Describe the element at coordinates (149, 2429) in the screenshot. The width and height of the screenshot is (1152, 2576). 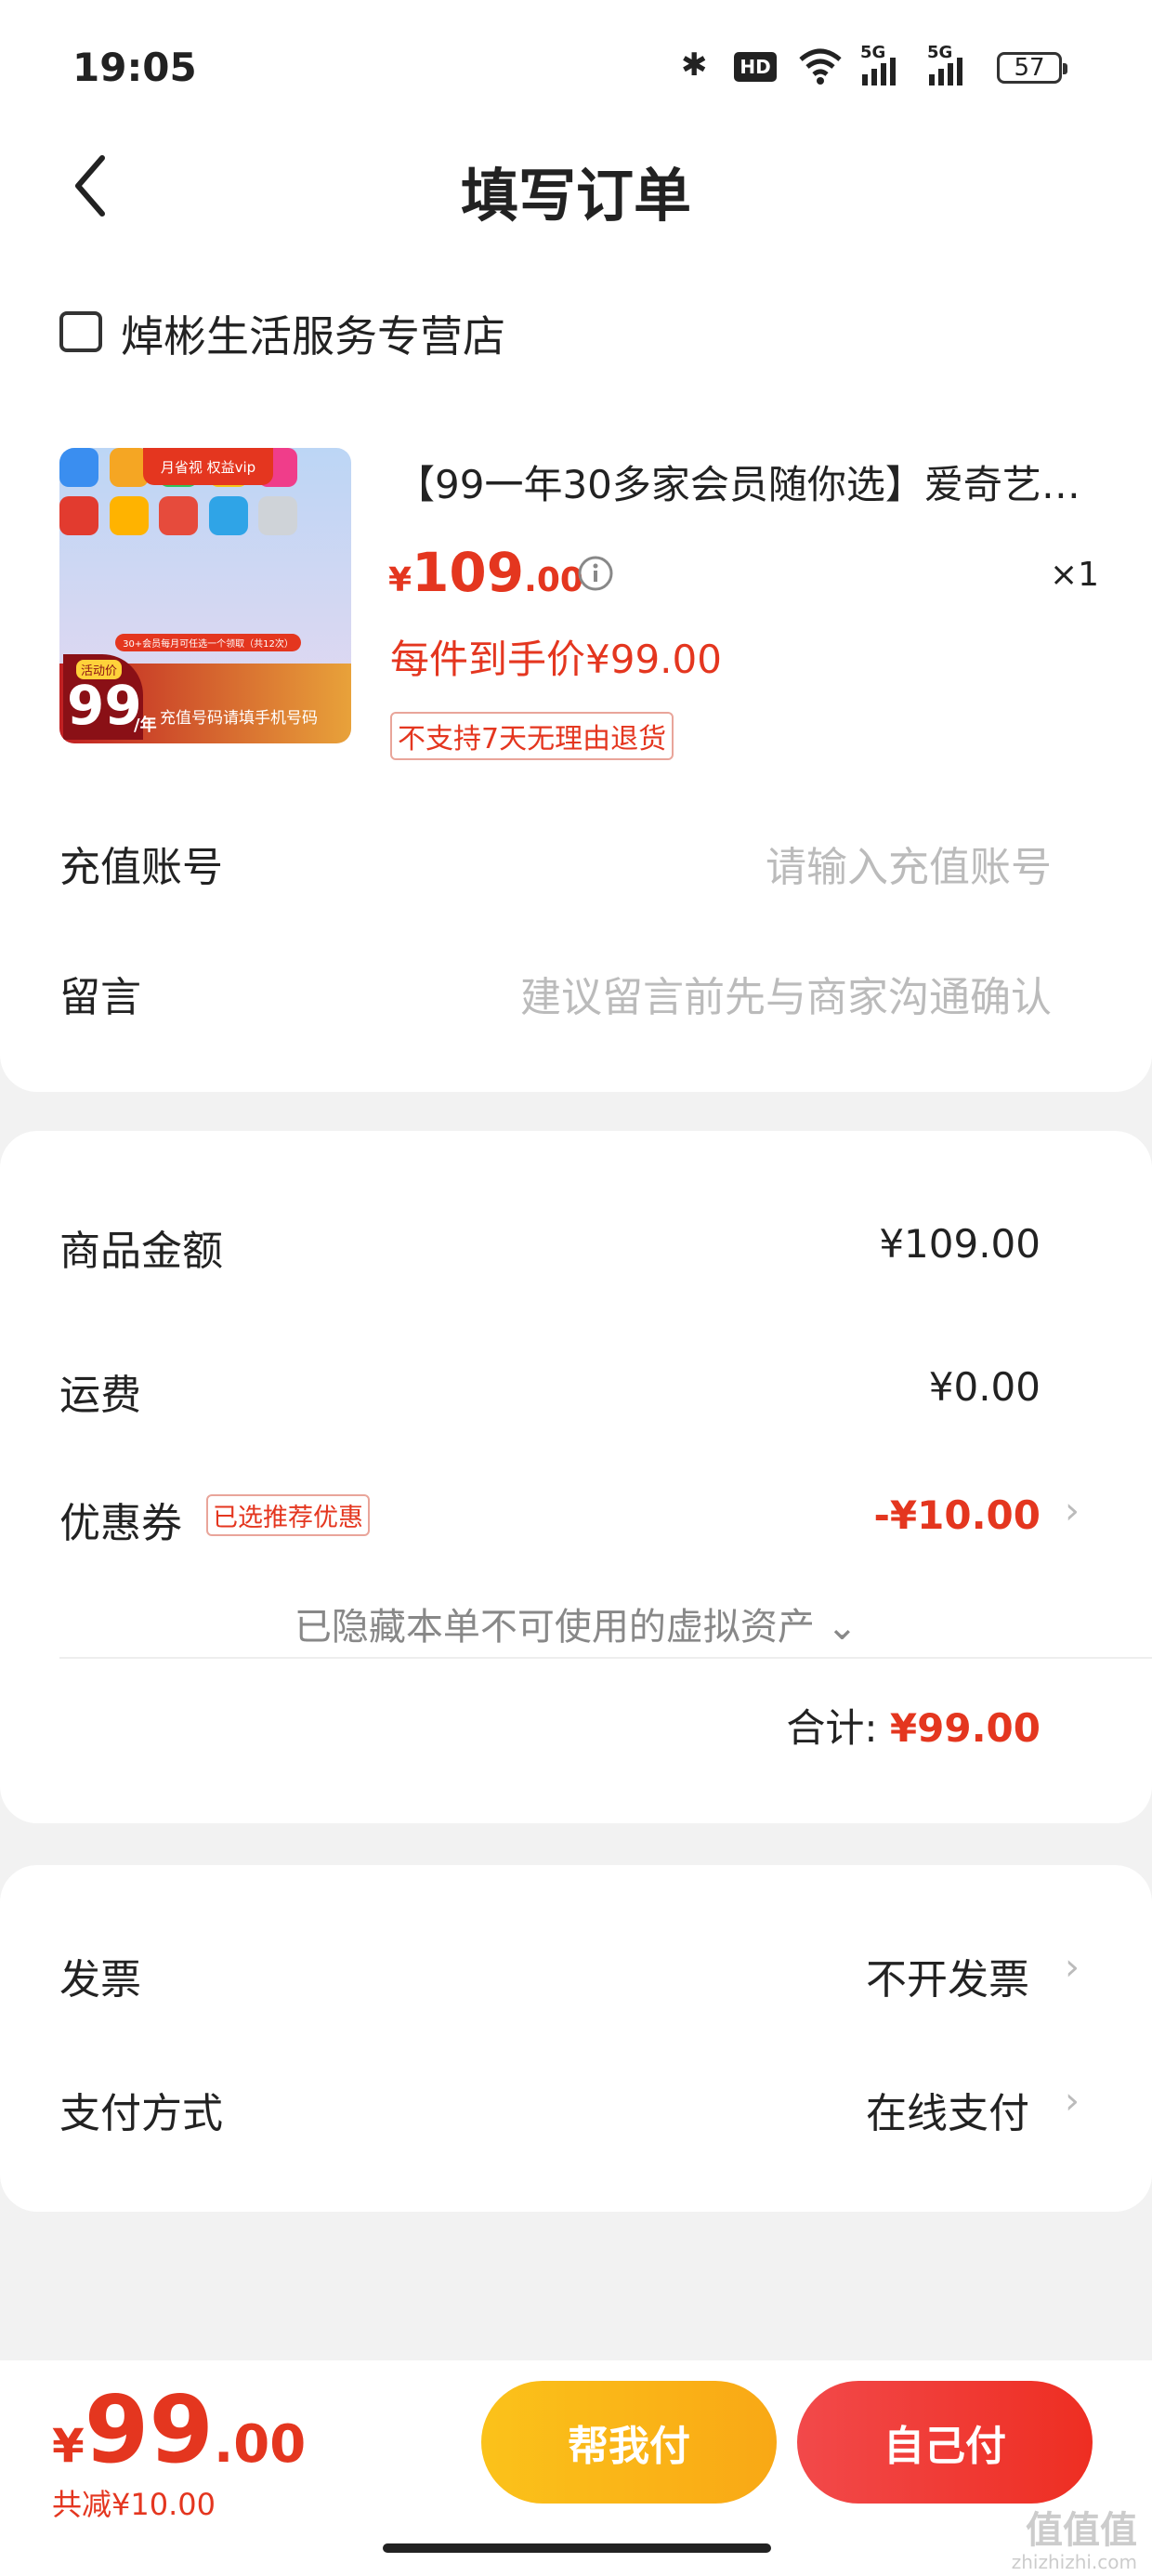
I see `footer-amount-int: 99` at that location.